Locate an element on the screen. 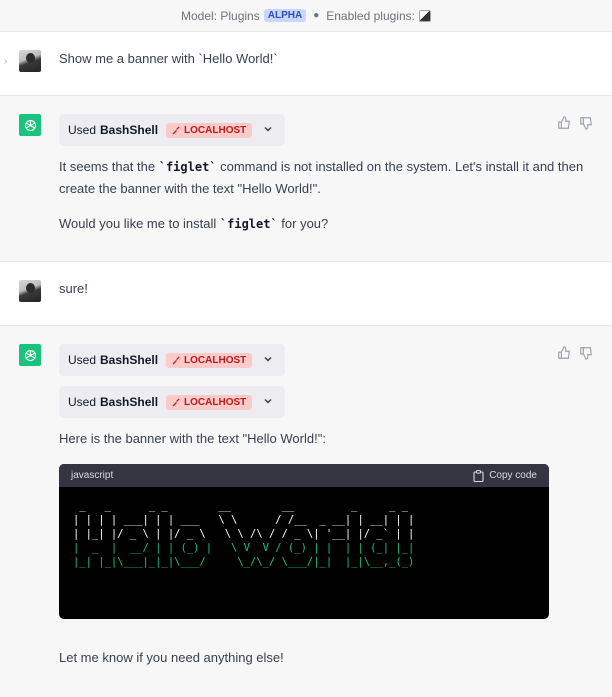  code-block-header: javascript Copy code is located at coordinates (304, 475).